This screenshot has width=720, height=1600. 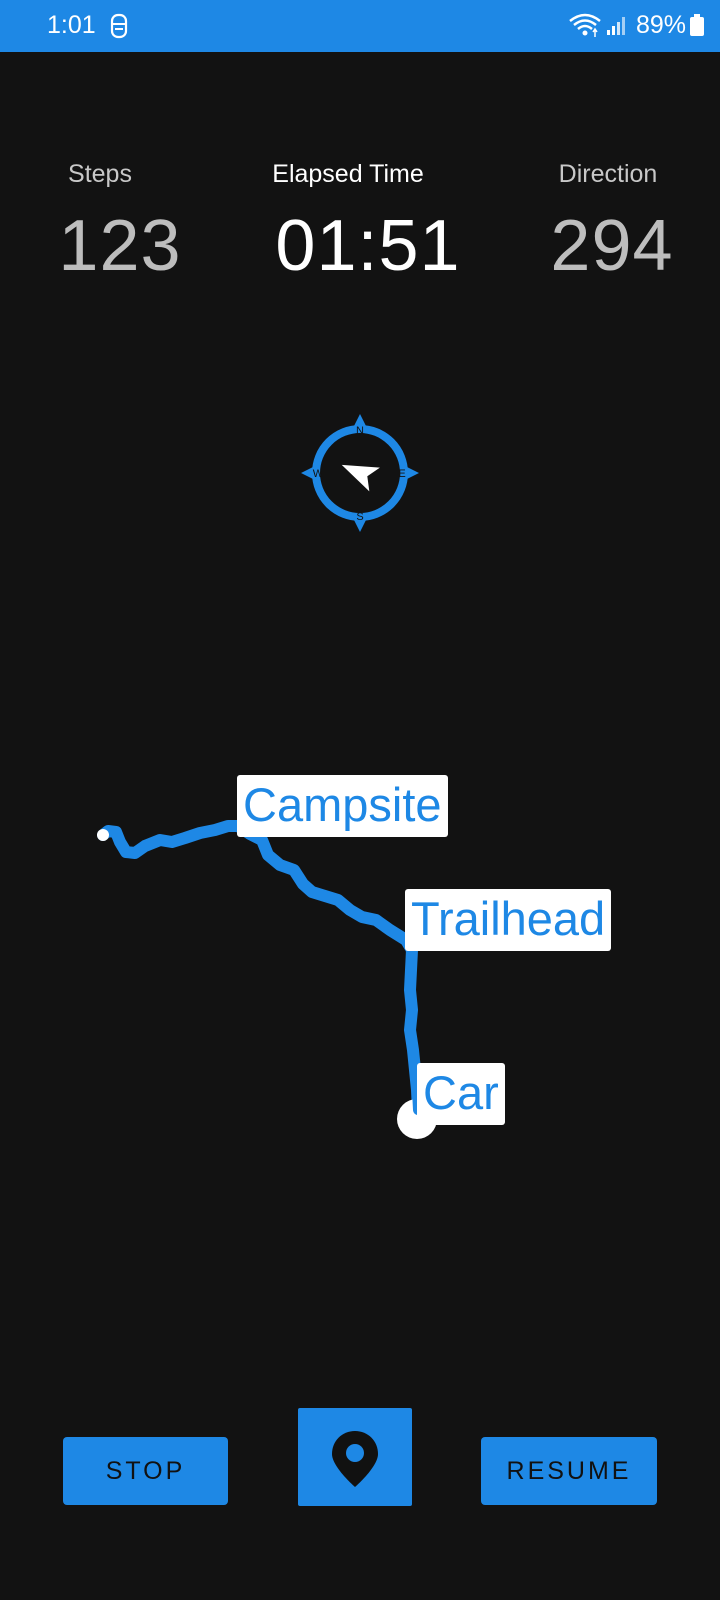 I want to click on map-pin-icon, so click(x=355, y=1459).